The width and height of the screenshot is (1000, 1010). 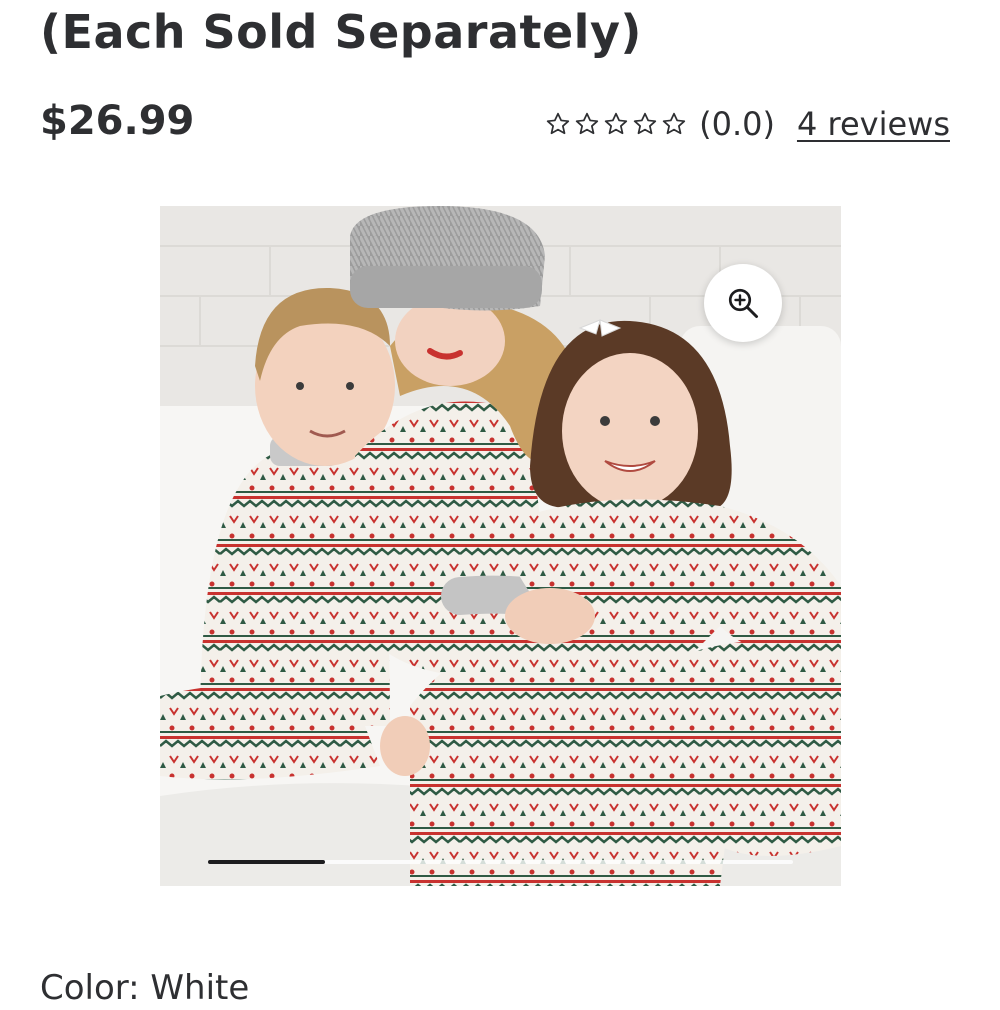 I want to click on product-rating: (0.0) 4 reviews, so click(x=747, y=124).